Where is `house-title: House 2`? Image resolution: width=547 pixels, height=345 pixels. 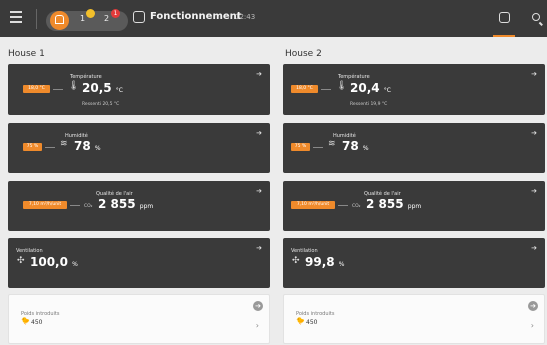 house-title: House 2 is located at coordinates (303, 54).